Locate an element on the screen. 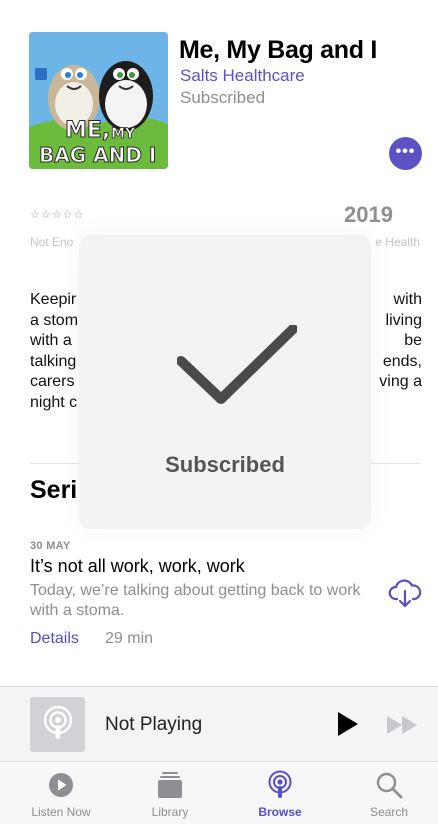 This screenshot has width=438, height=824. tab-search: Search is located at coordinates (389, 793).